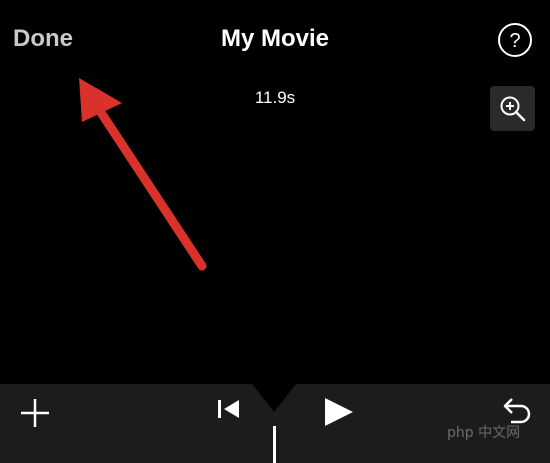 This screenshot has height=463, width=550. I want to click on play-icon, so click(339, 412).